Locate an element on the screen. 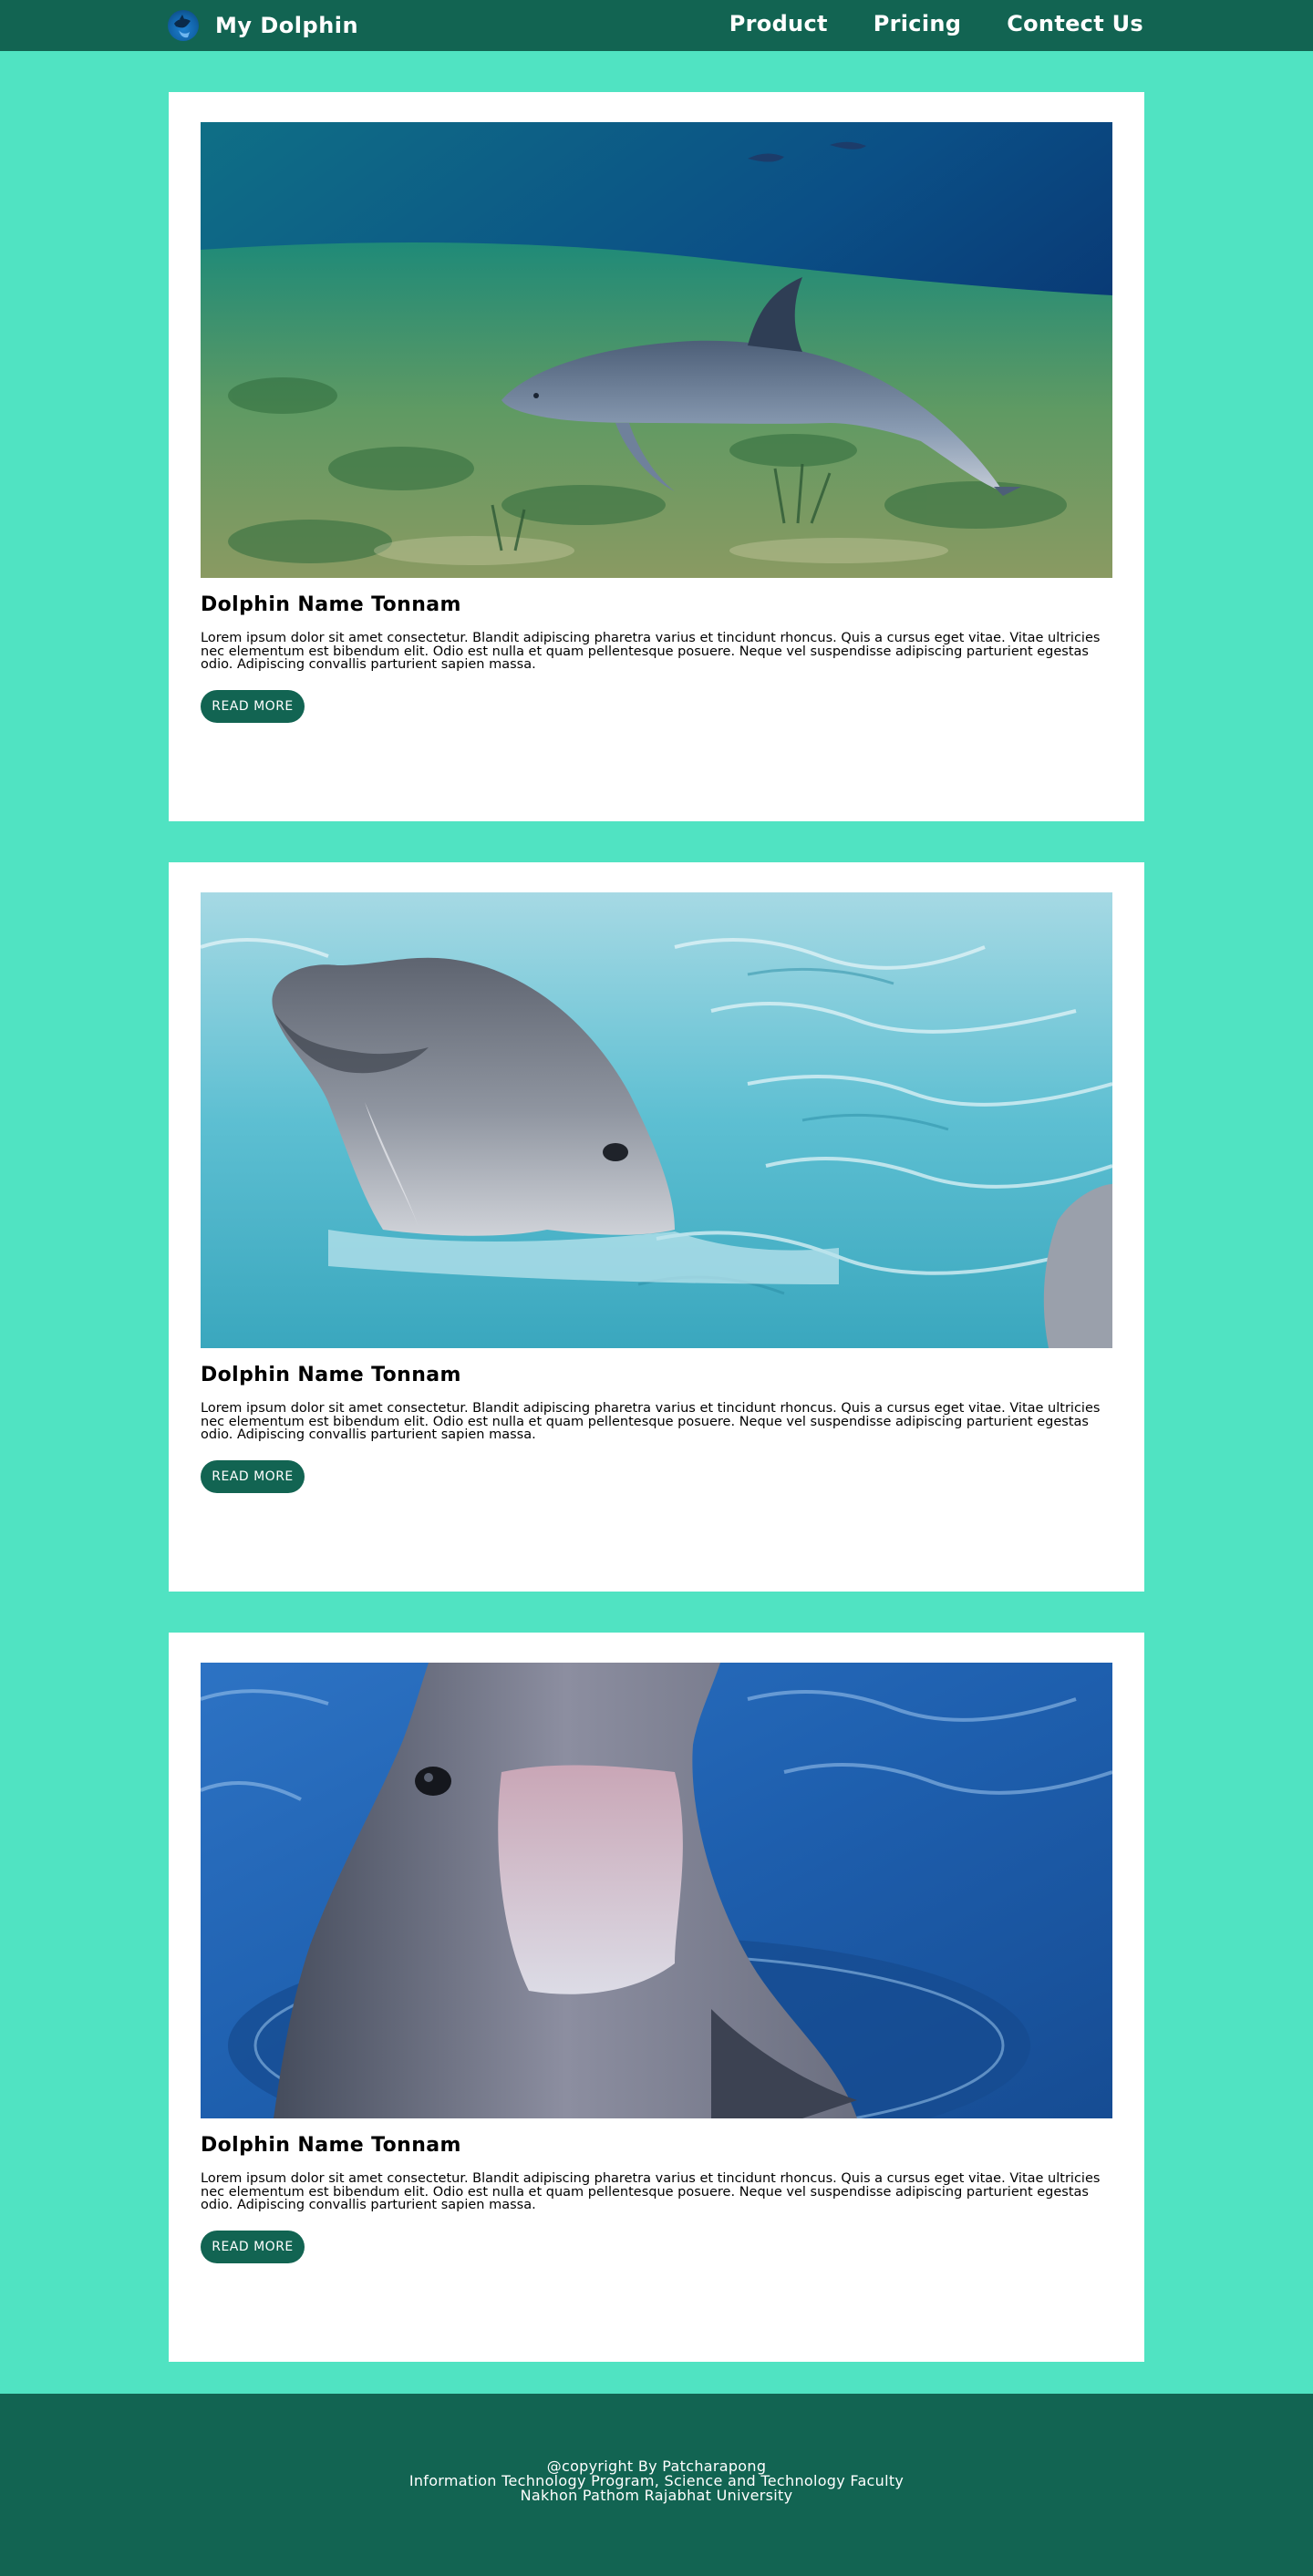 This screenshot has width=1313, height=2576. brand: My Dolphin is located at coordinates (263, 25).